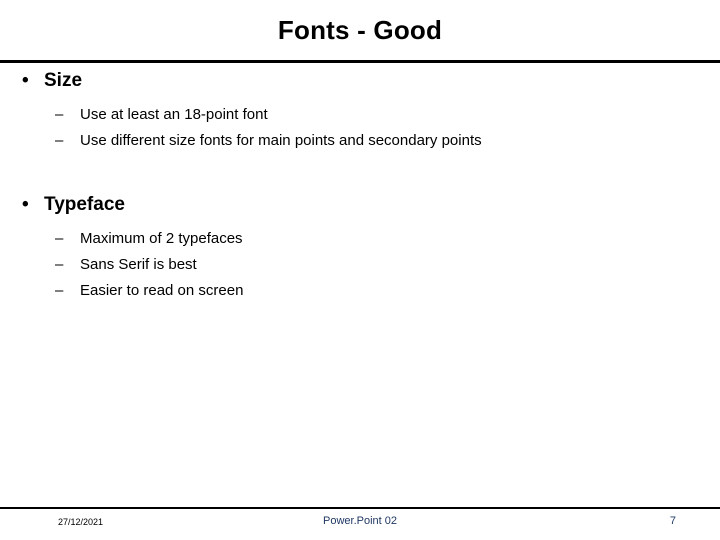 The image size is (720, 540). I want to click on footer-page-number: 7, so click(672, 521).